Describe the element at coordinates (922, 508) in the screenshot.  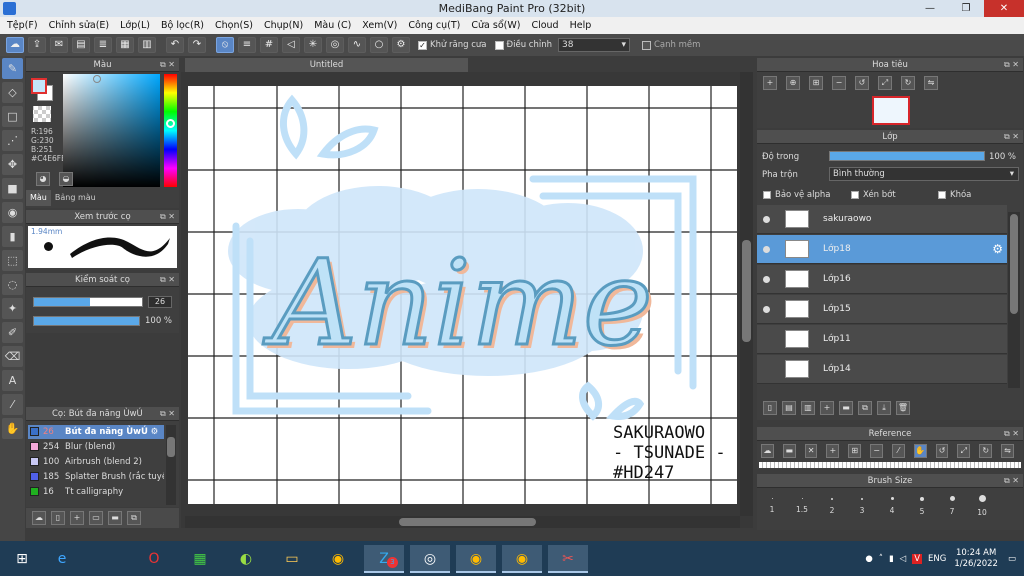
I see `brush-size-preset: 5` at that location.